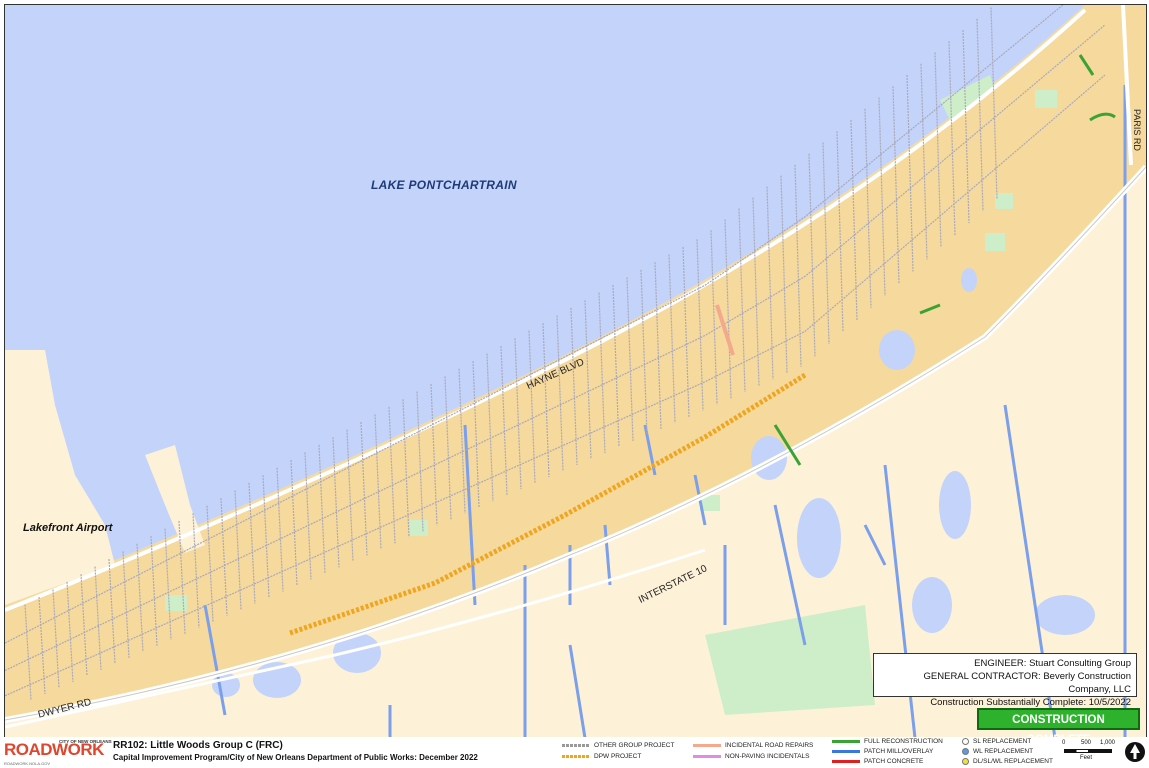 The height and width of the screenshot is (768, 1149). I want to click on legend-incidental-repairs: INCIDENTAL ROAD REPAIRS, so click(753, 745).